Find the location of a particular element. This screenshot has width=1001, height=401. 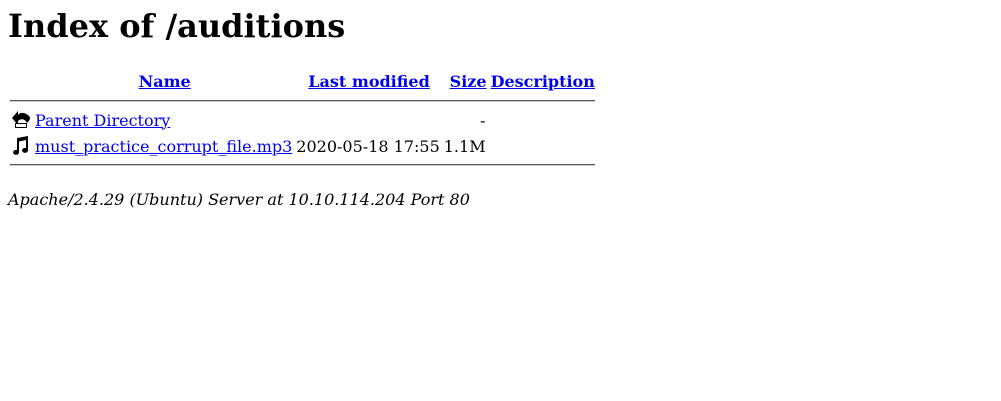

row-last-modified: 2020-05-18 17:55 is located at coordinates (368, 146).